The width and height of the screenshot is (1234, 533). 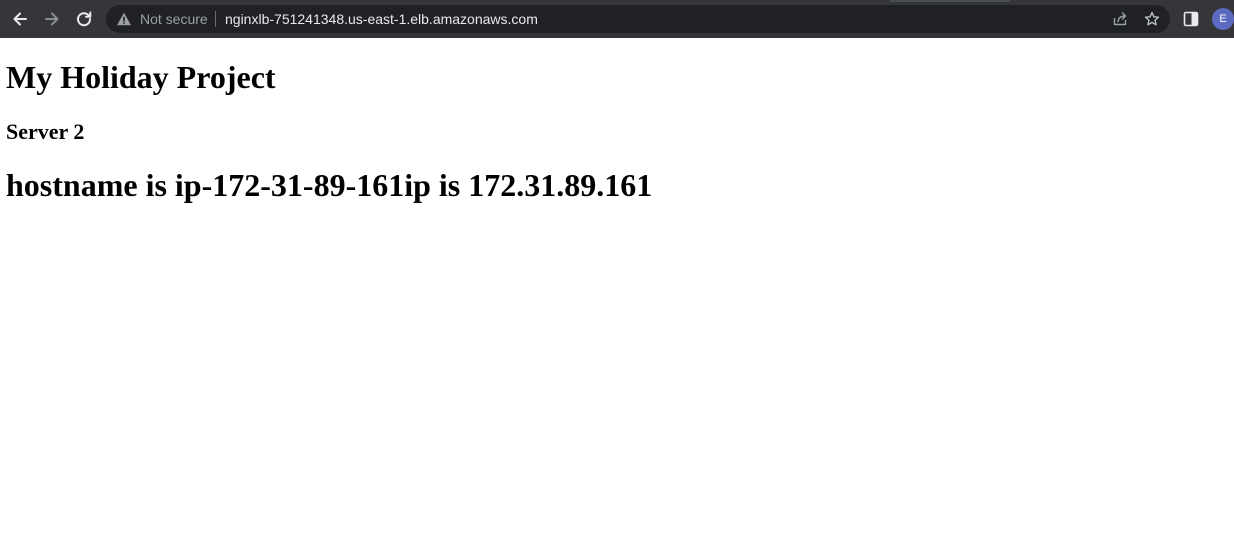 I want to click on security-status-label: Not secure, so click(x=174, y=19).